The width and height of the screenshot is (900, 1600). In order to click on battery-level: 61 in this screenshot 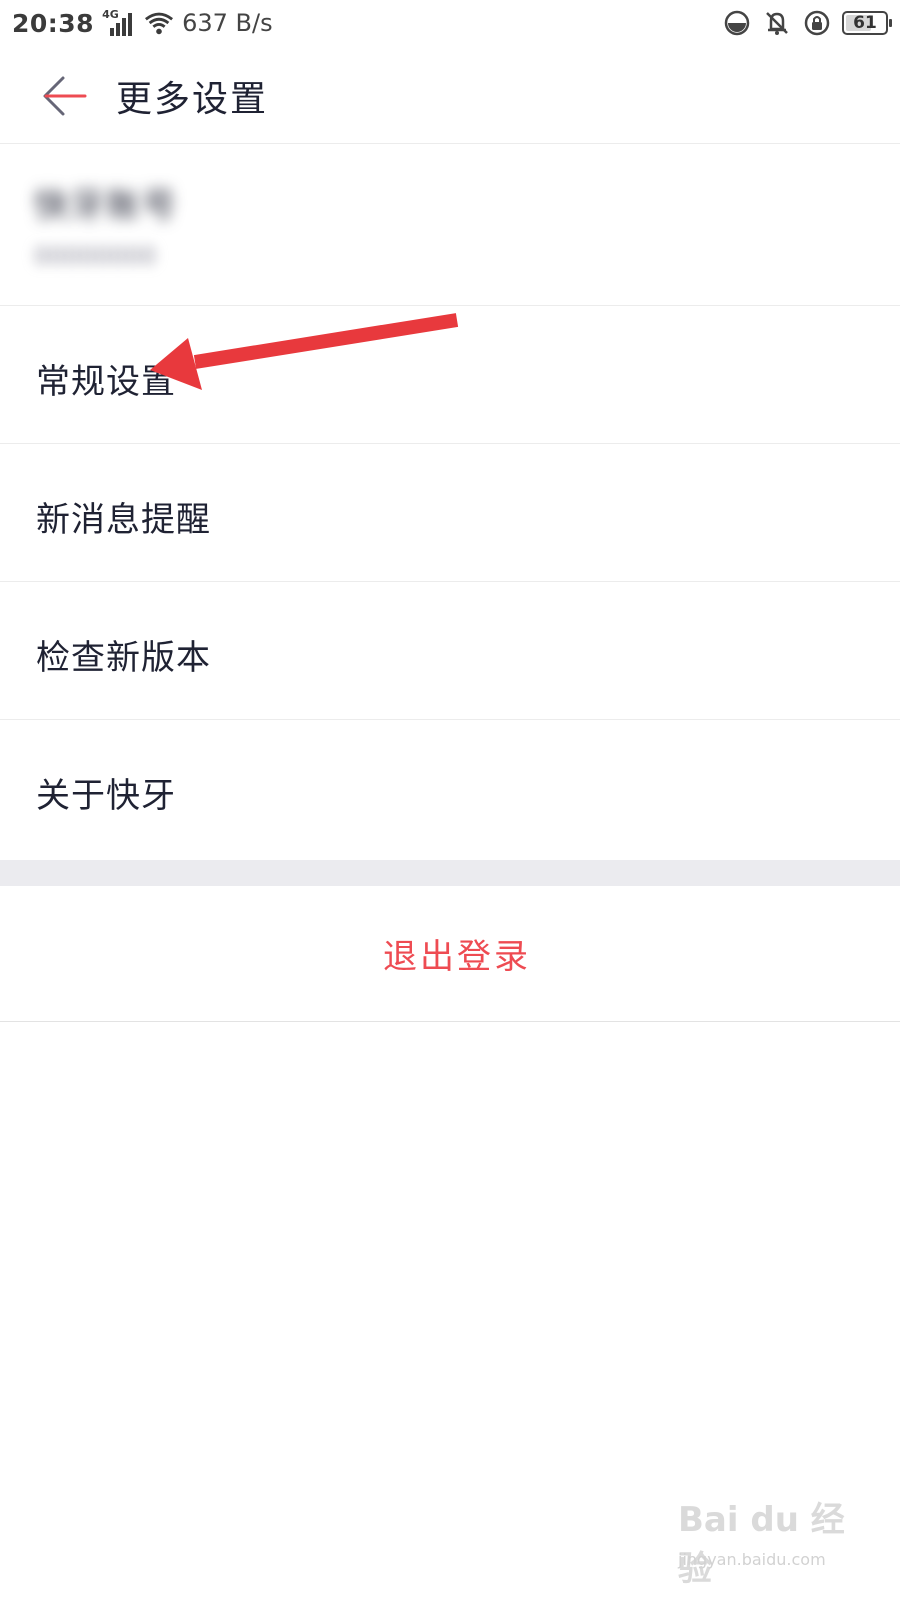, I will do `click(865, 23)`.